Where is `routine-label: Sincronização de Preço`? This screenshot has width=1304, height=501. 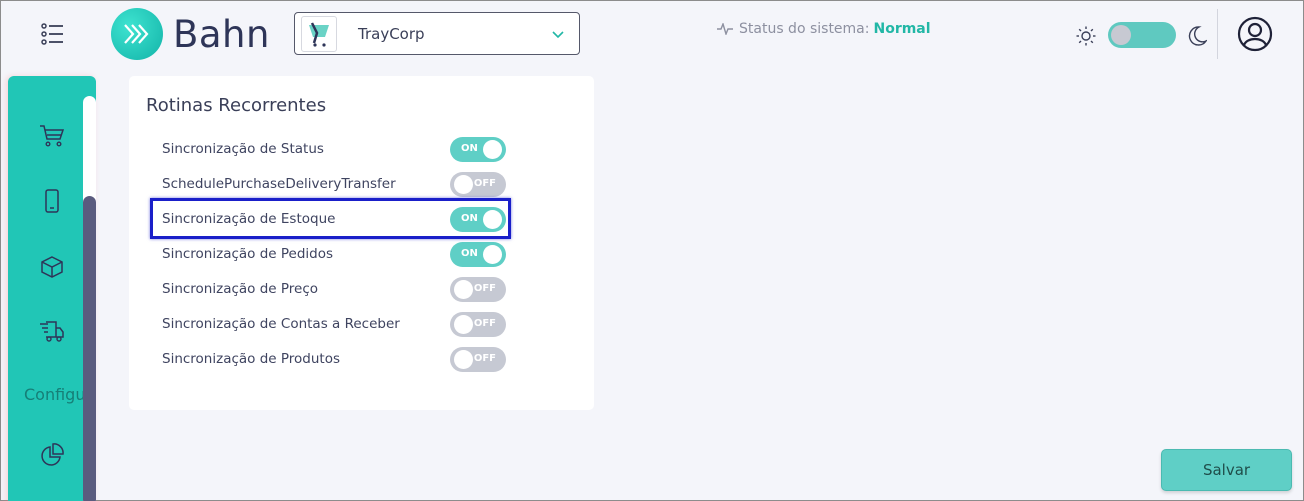
routine-label: Sincronização de Preço is located at coordinates (240, 289).